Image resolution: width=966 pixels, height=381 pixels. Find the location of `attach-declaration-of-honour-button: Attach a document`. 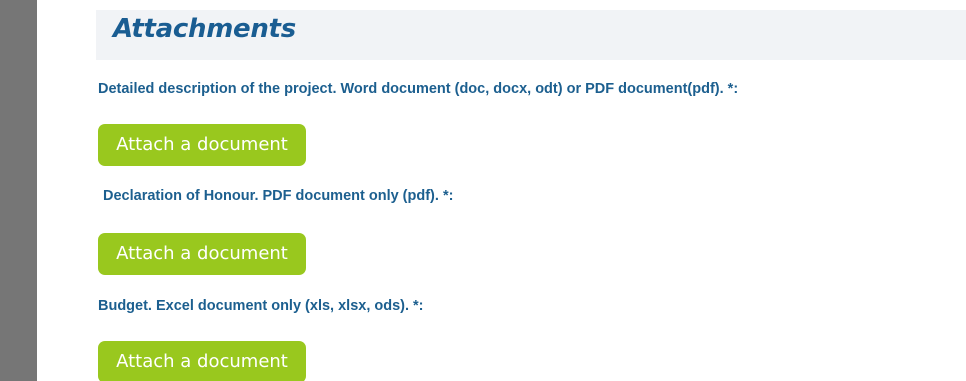

attach-declaration-of-honour-button: Attach a document is located at coordinates (202, 254).